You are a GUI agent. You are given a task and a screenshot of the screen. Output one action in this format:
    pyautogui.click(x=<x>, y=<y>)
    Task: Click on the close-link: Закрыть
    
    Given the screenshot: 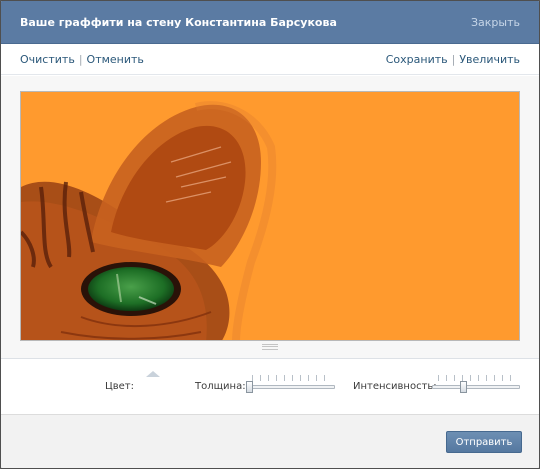 What is the action you would take?
    pyautogui.click(x=495, y=22)
    